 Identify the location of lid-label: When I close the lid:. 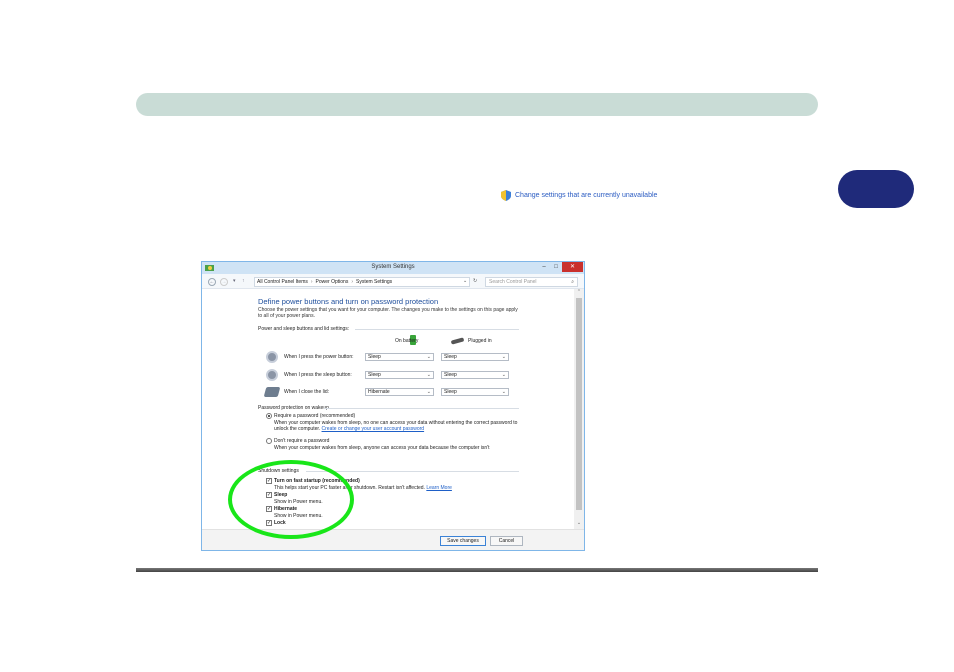
(307, 392).